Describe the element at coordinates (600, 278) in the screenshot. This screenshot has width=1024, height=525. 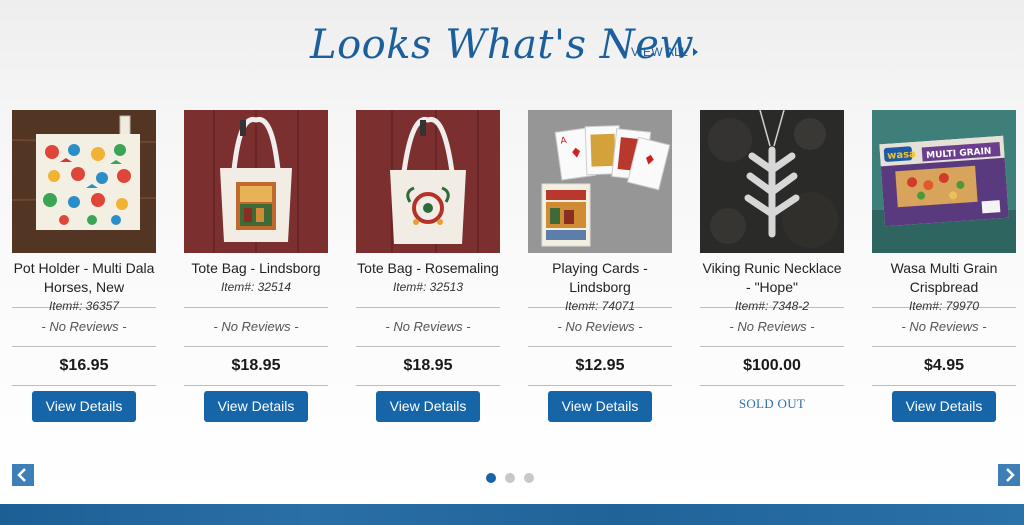
I see `product-title: Playing Cards - Lindsborg` at that location.